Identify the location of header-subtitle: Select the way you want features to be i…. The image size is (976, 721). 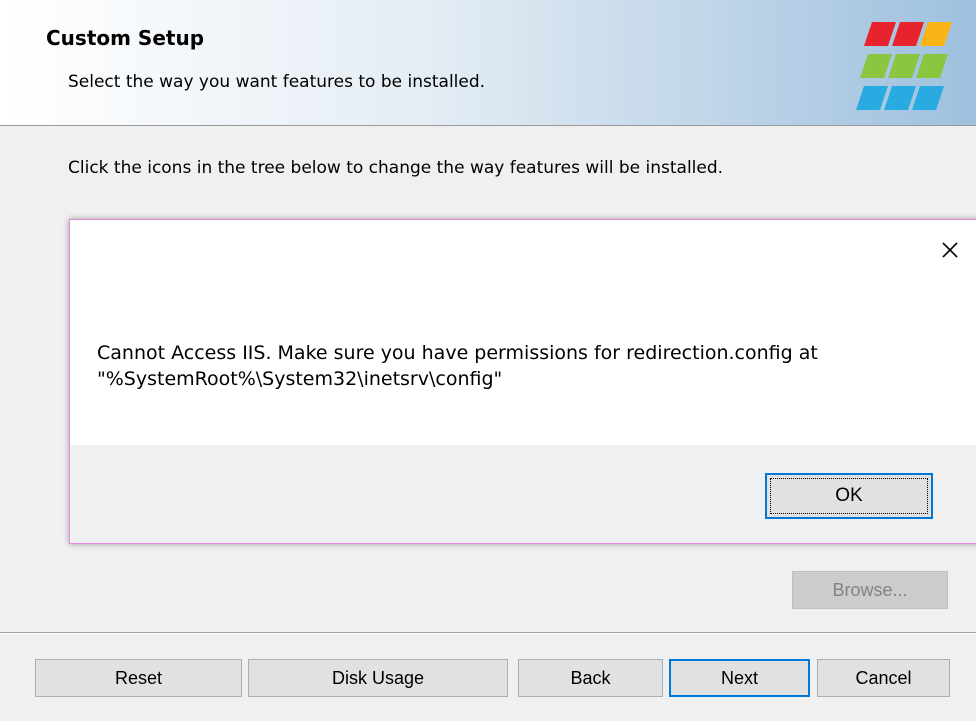
(277, 82).